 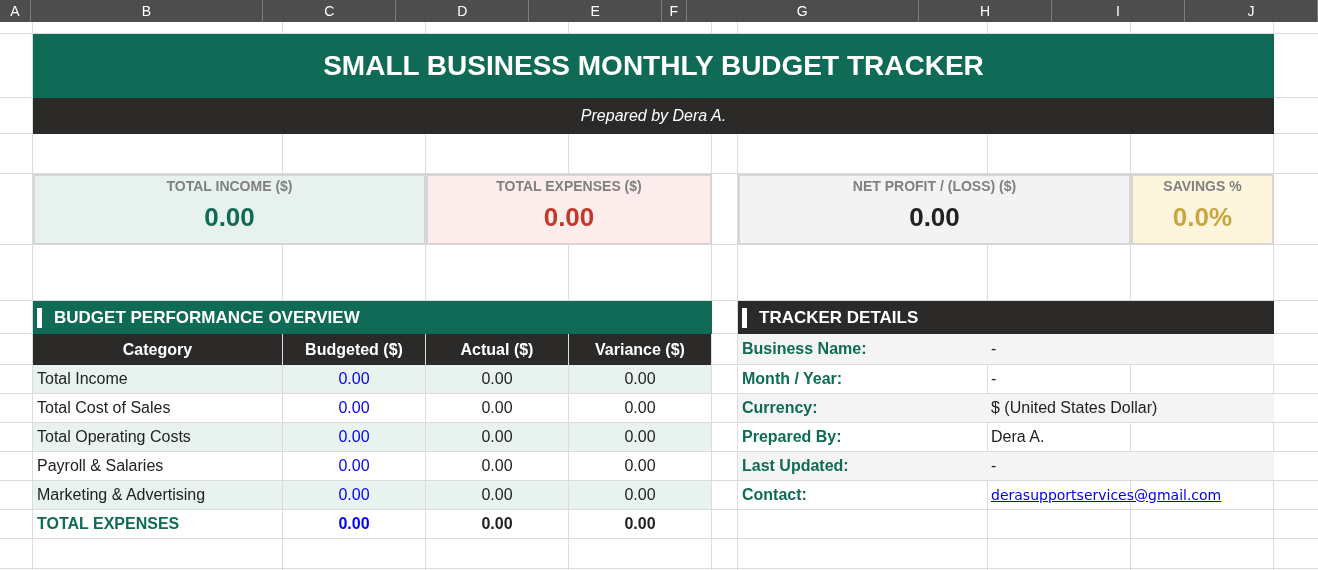 What do you see at coordinates (640, 349) in the screenshot?
I see `column-heading: Variance ($)` at bounding box center [640, 349].